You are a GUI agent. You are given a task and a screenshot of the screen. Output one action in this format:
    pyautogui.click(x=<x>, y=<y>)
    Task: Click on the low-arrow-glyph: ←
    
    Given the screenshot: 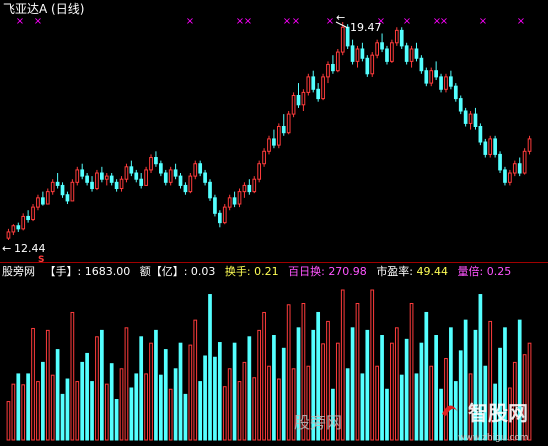 What is the action you would take?
    pyautogui.click(x=6, y=248)
    